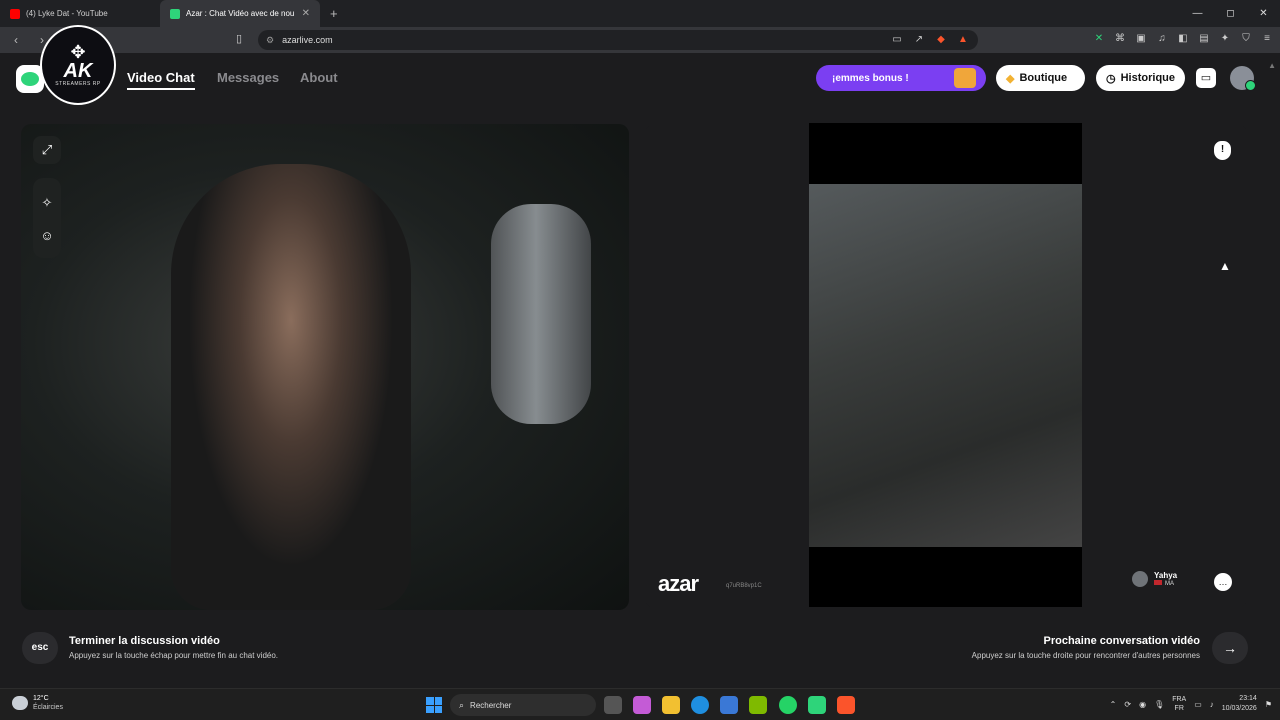 The height and width of the screenshot is (720, 1280). Describe the element at coordinates (1206, 78) in the screenshot. I see `store-icon: ▭` at that location.